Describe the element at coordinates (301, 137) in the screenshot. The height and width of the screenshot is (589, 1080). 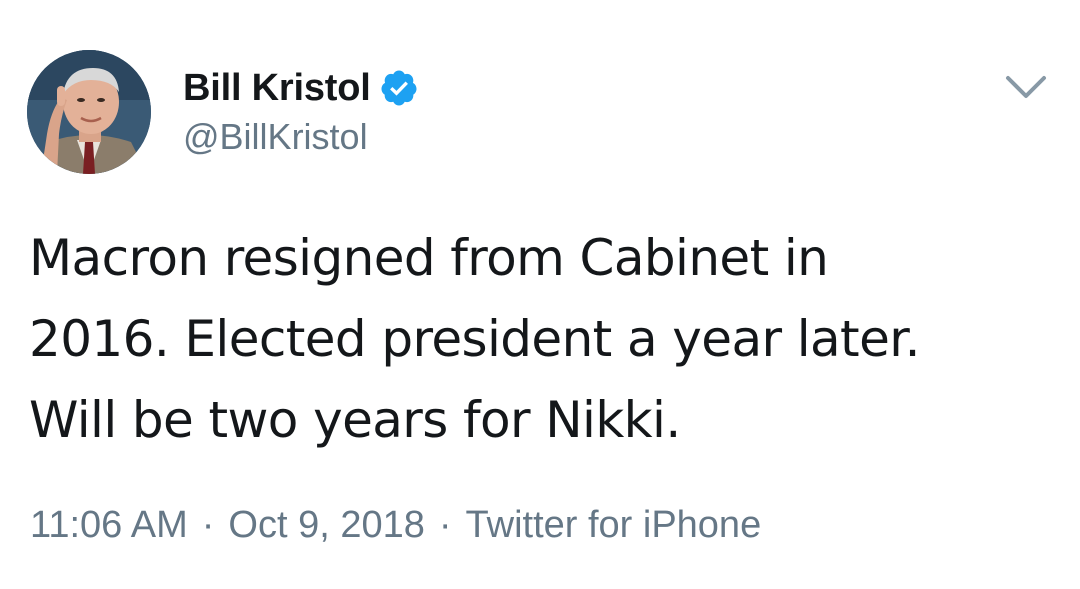
I see `author-handle: @BillKristol` at that location.